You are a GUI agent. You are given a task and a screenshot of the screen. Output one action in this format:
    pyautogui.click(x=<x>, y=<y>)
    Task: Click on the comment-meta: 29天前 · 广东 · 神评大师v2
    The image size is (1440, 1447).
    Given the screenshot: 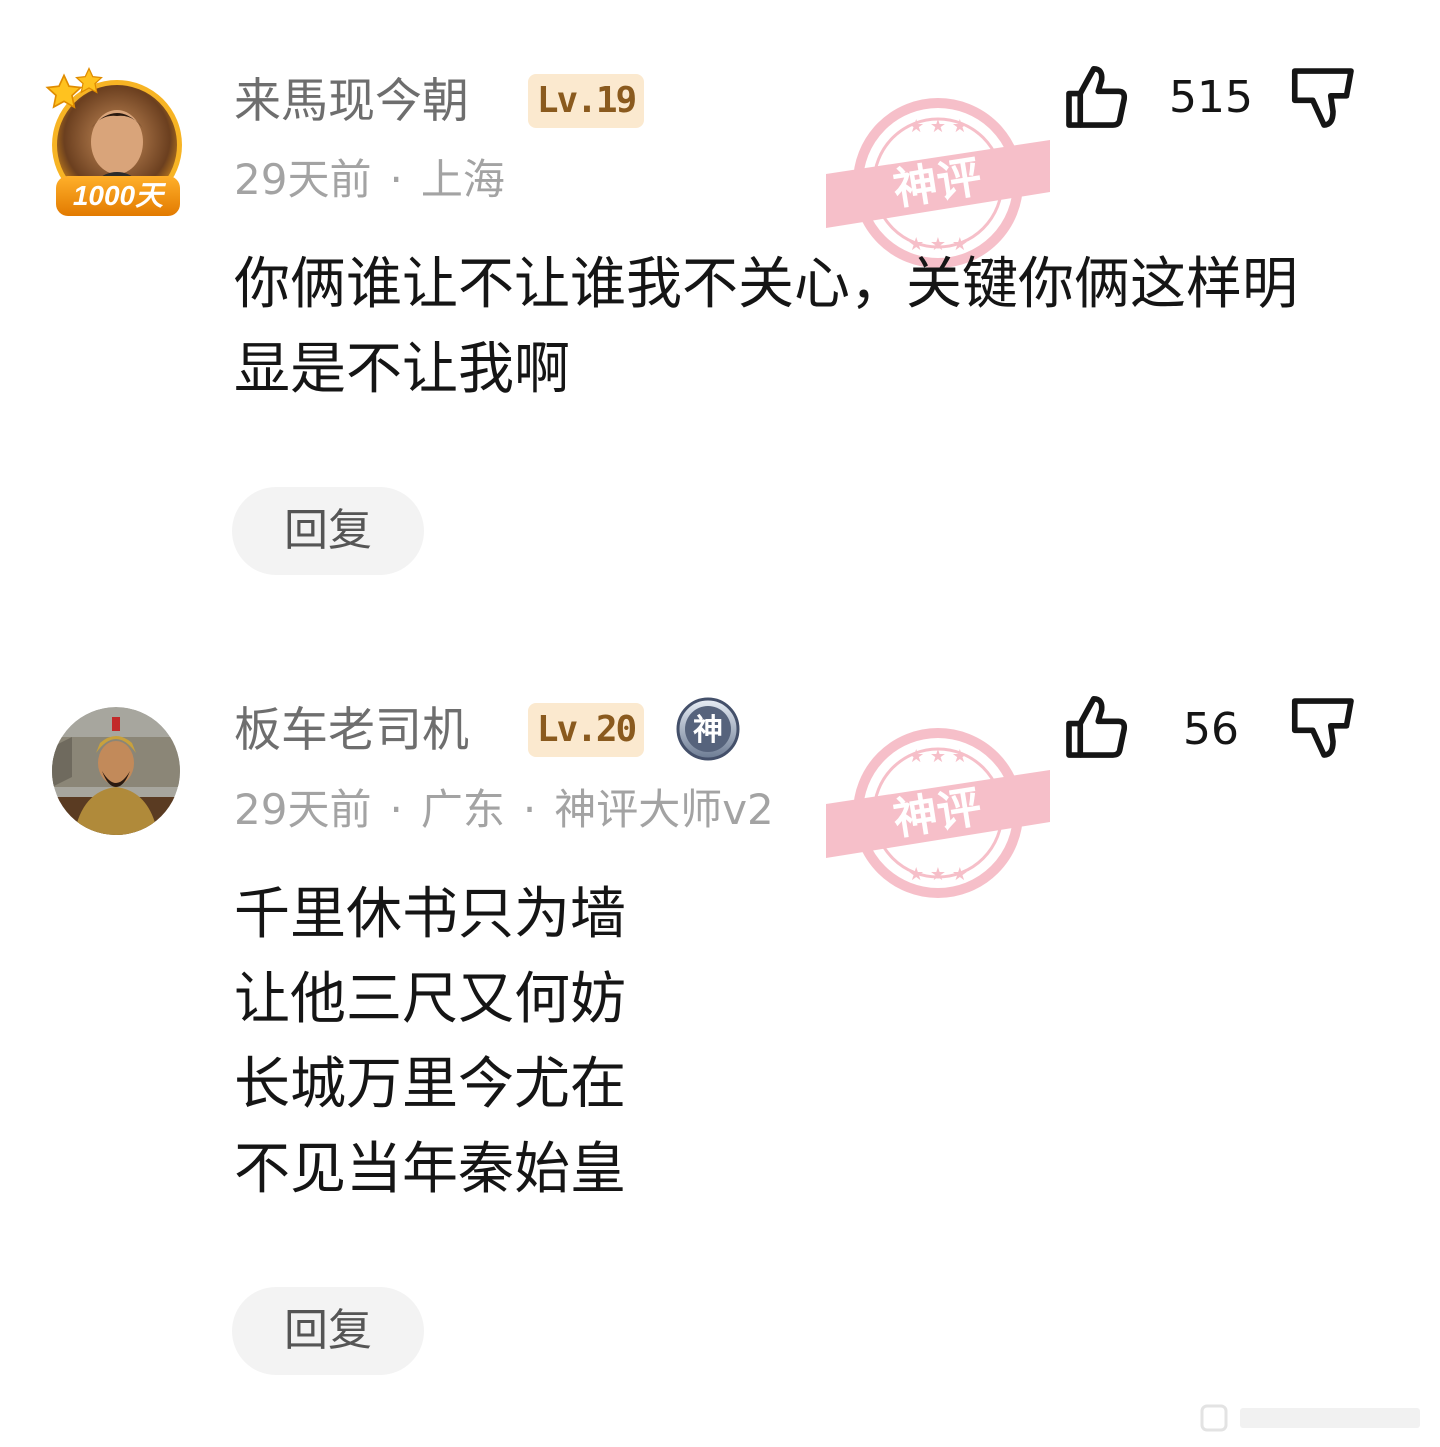 What is the action you would take?
    pyautogui.click(x=504, y=809)
    